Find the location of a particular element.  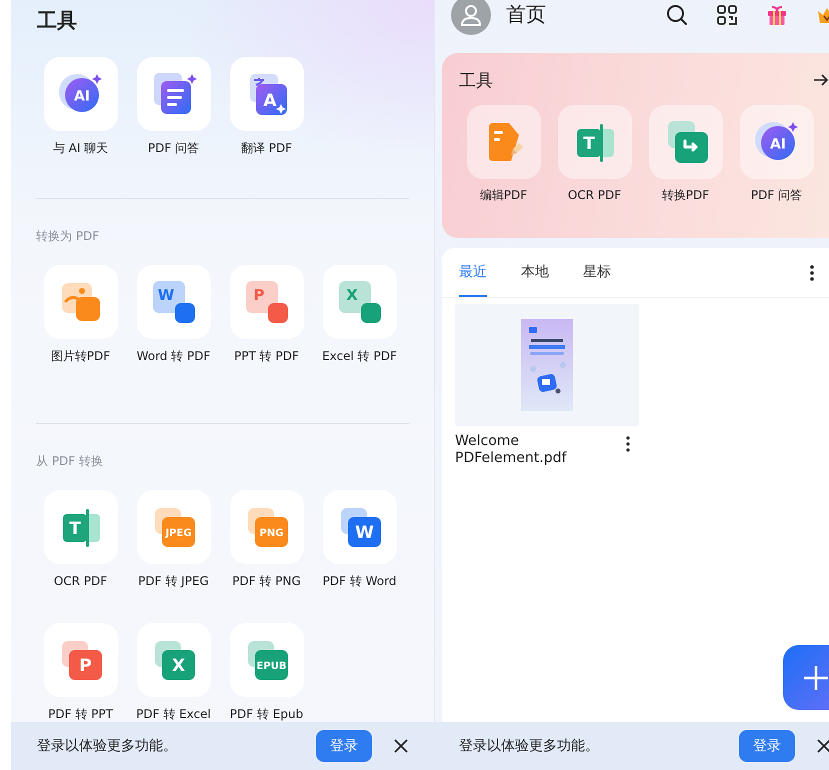

tool-button: JPEG PDF 转 JPEG is located at coordinates (173, 539).